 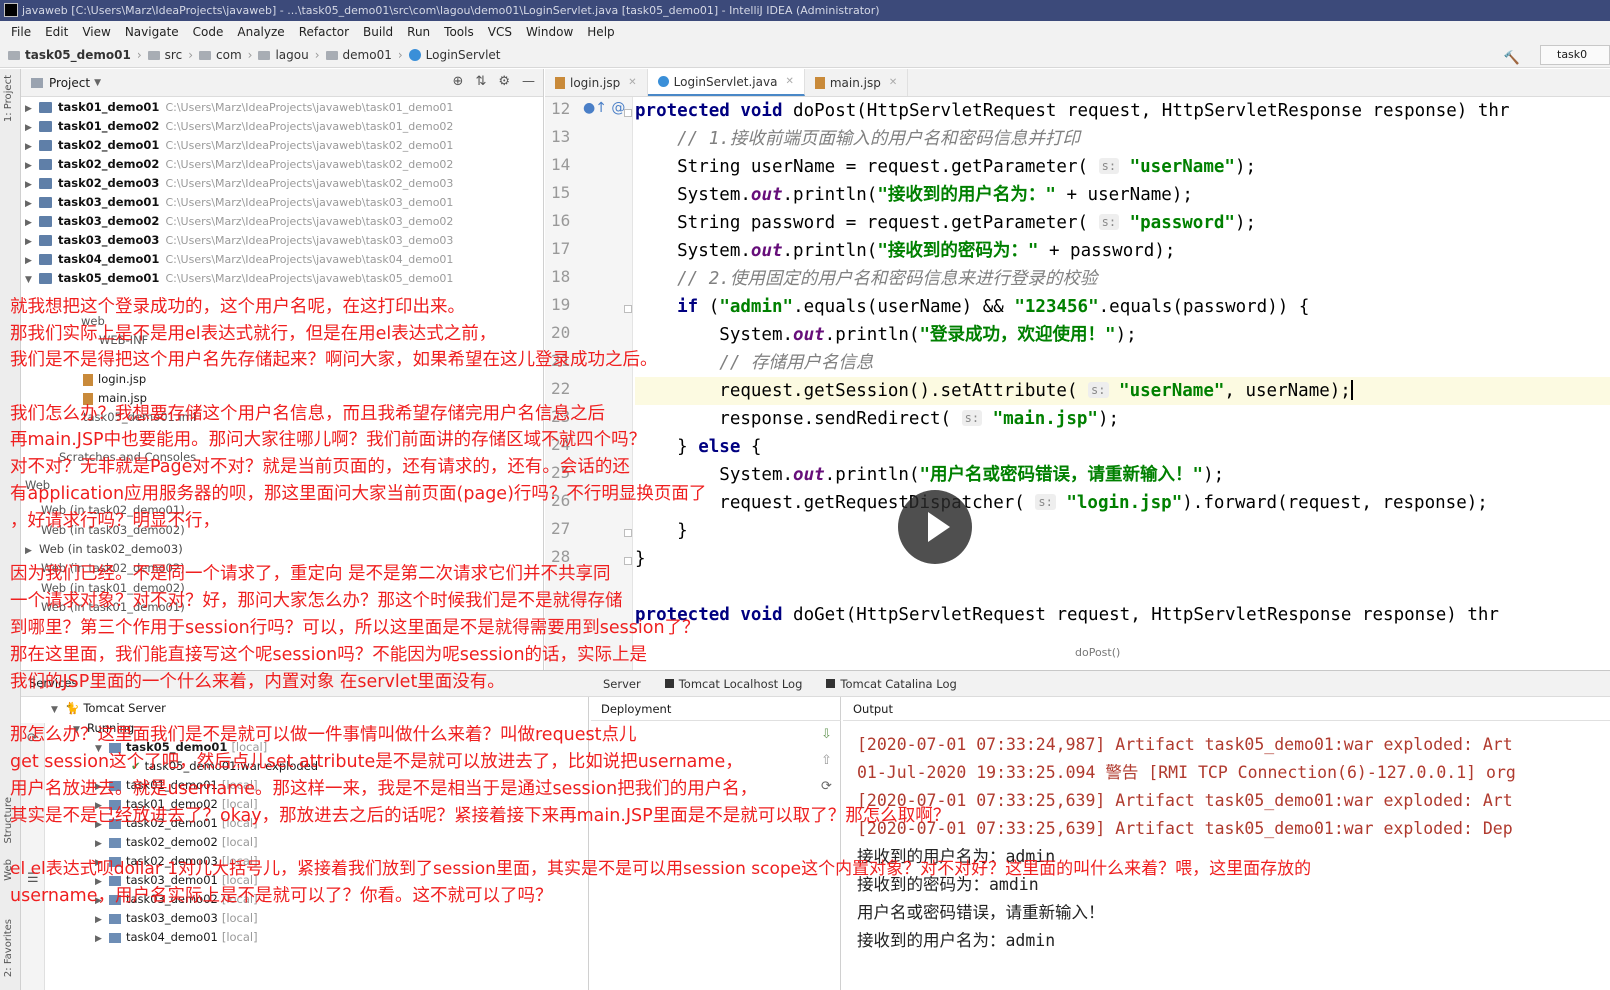 What do you see at coordinates (283, 55) in the screenshot?
I see `nav-crumb-lagou: lagou` at bounding box center [283, 55].